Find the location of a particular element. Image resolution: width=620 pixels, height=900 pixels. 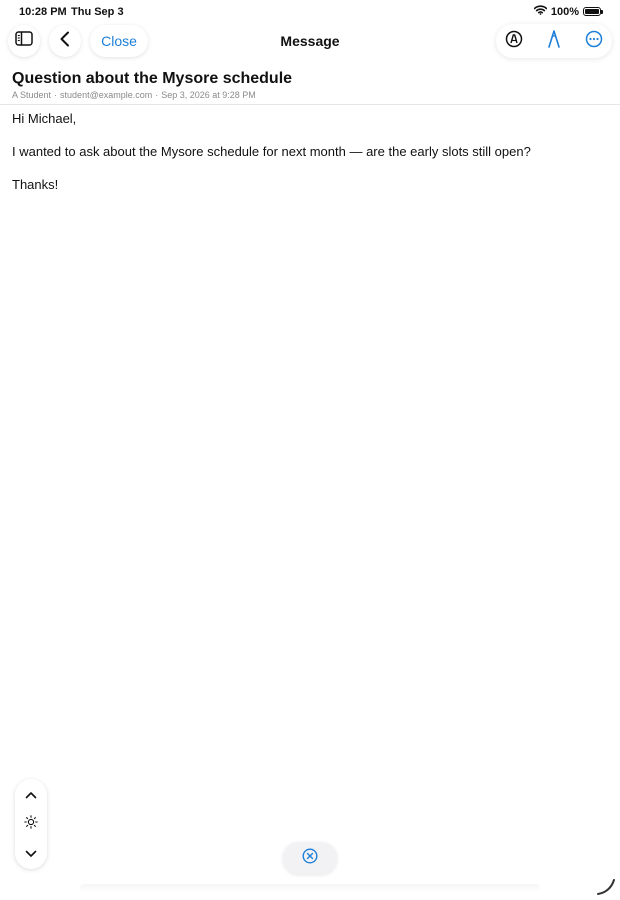

brightness-button is located at coordinates (31, 824).